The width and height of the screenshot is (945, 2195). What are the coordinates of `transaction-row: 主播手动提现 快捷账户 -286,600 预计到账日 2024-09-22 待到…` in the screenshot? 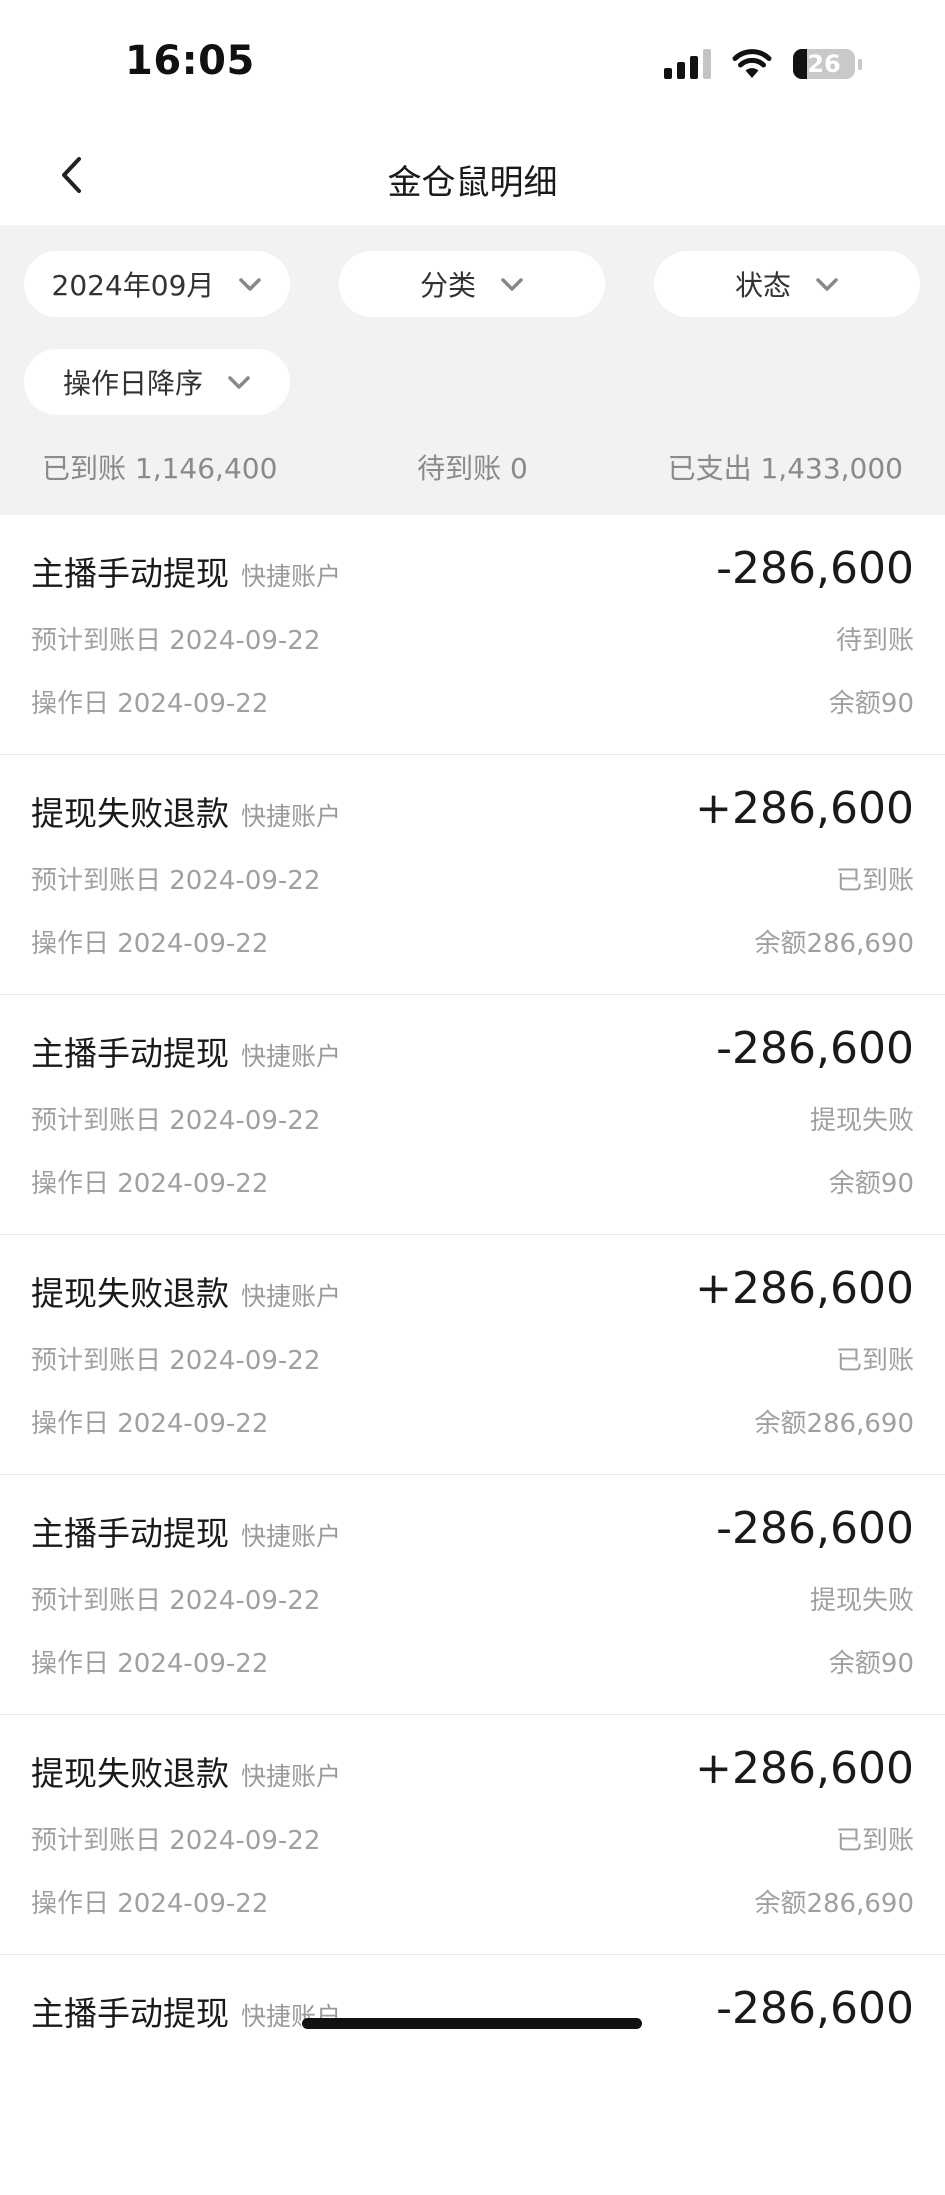 It's located at (472, 635).